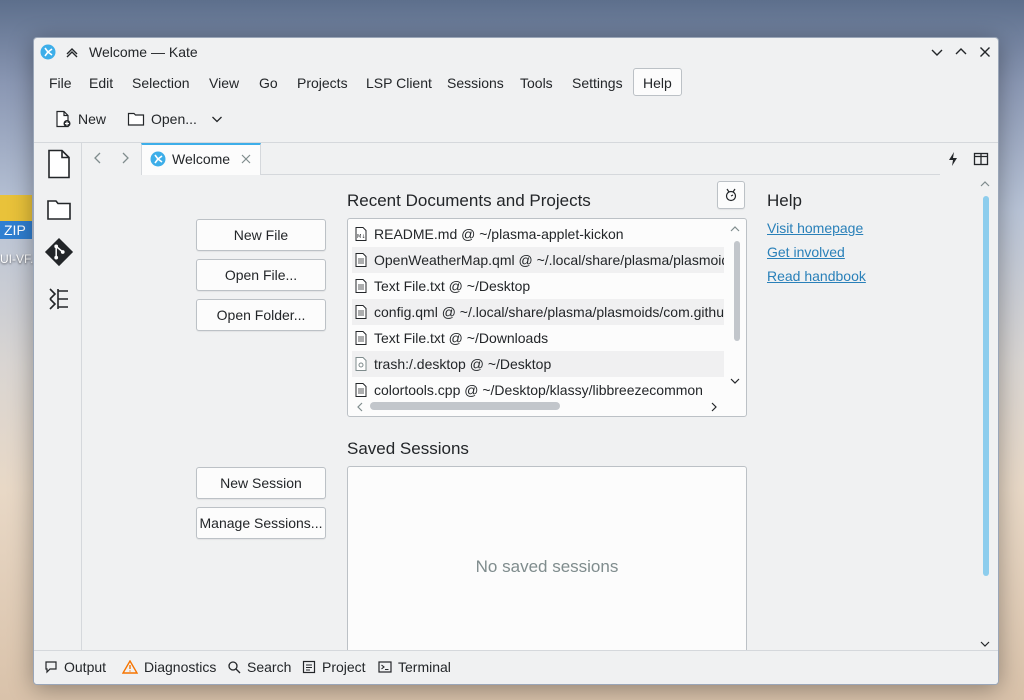  What do you see at coordinates (985, 644) in the screenshot?
I see `page-scroll-down-icon` at bounding box center [985, 644].